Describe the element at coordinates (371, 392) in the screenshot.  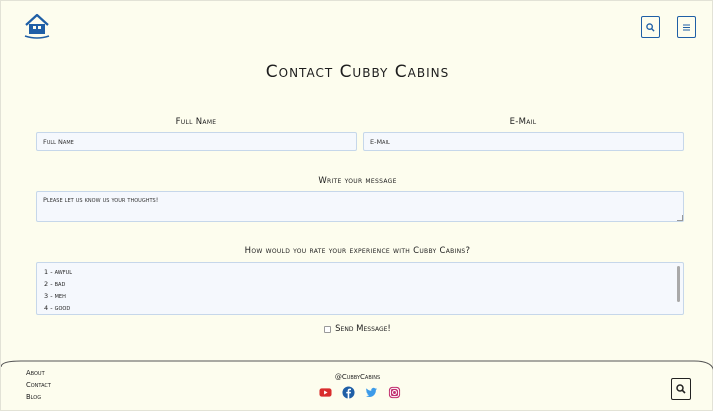
I see `twitter-icon` at that location.